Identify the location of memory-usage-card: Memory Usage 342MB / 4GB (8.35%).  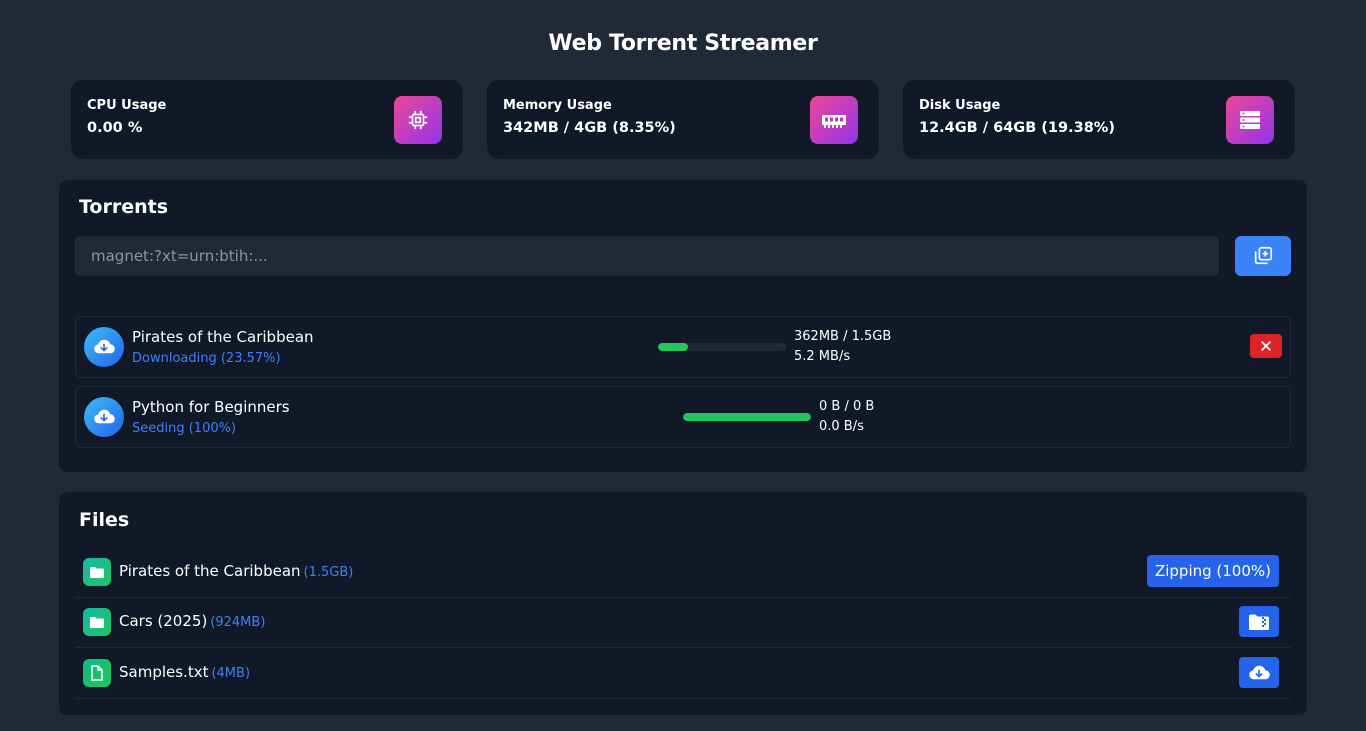
(683, 119).